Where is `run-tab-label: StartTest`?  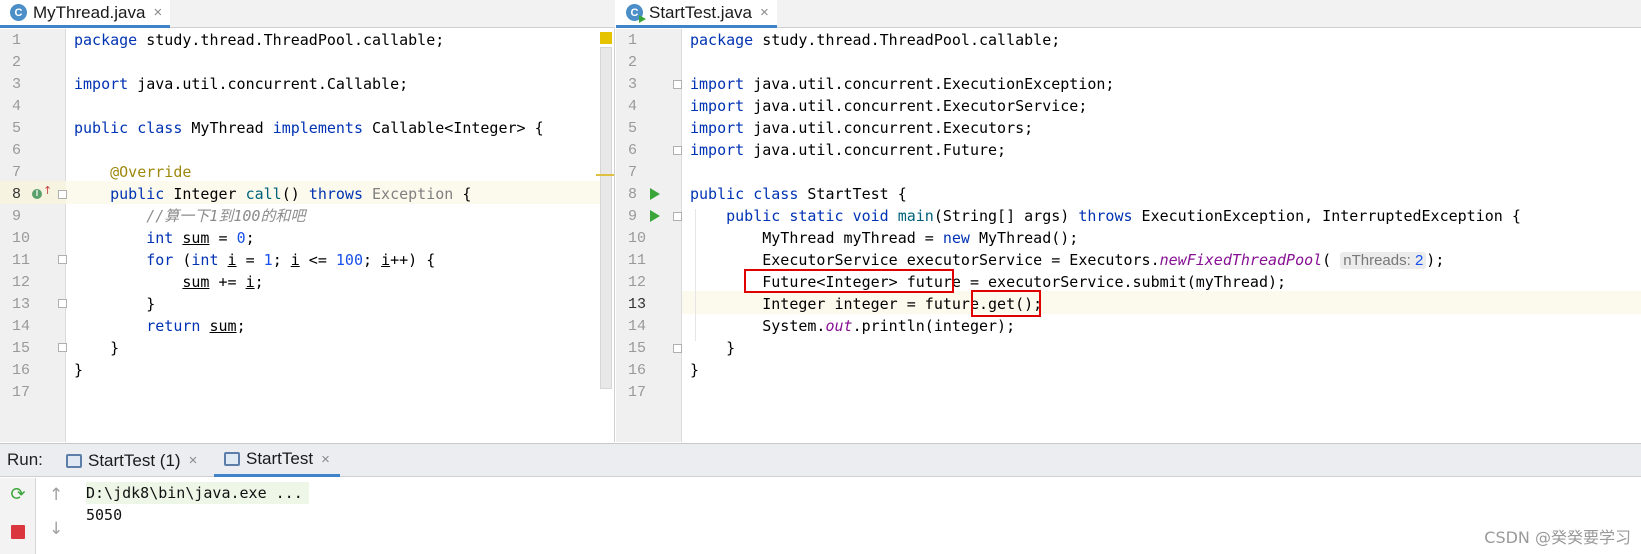 run-tab-label: StartTest is located at coordinates (280, 458).